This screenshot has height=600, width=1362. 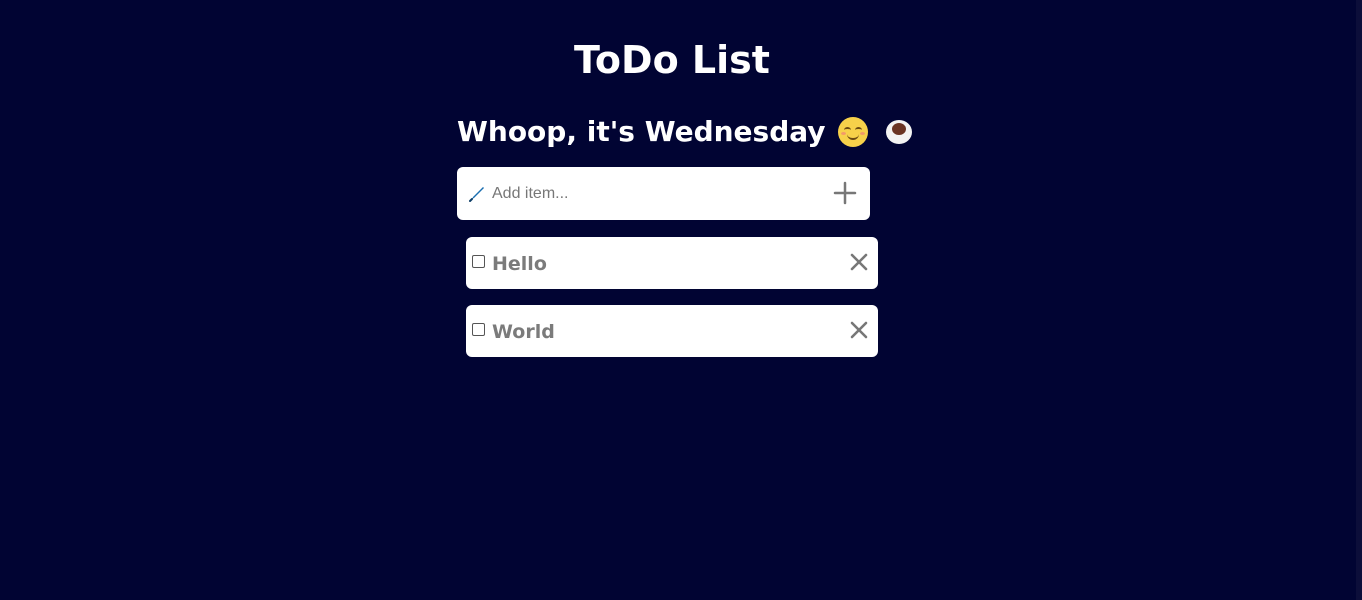 I want to click on plus-icon, so click(x=845, y=193).